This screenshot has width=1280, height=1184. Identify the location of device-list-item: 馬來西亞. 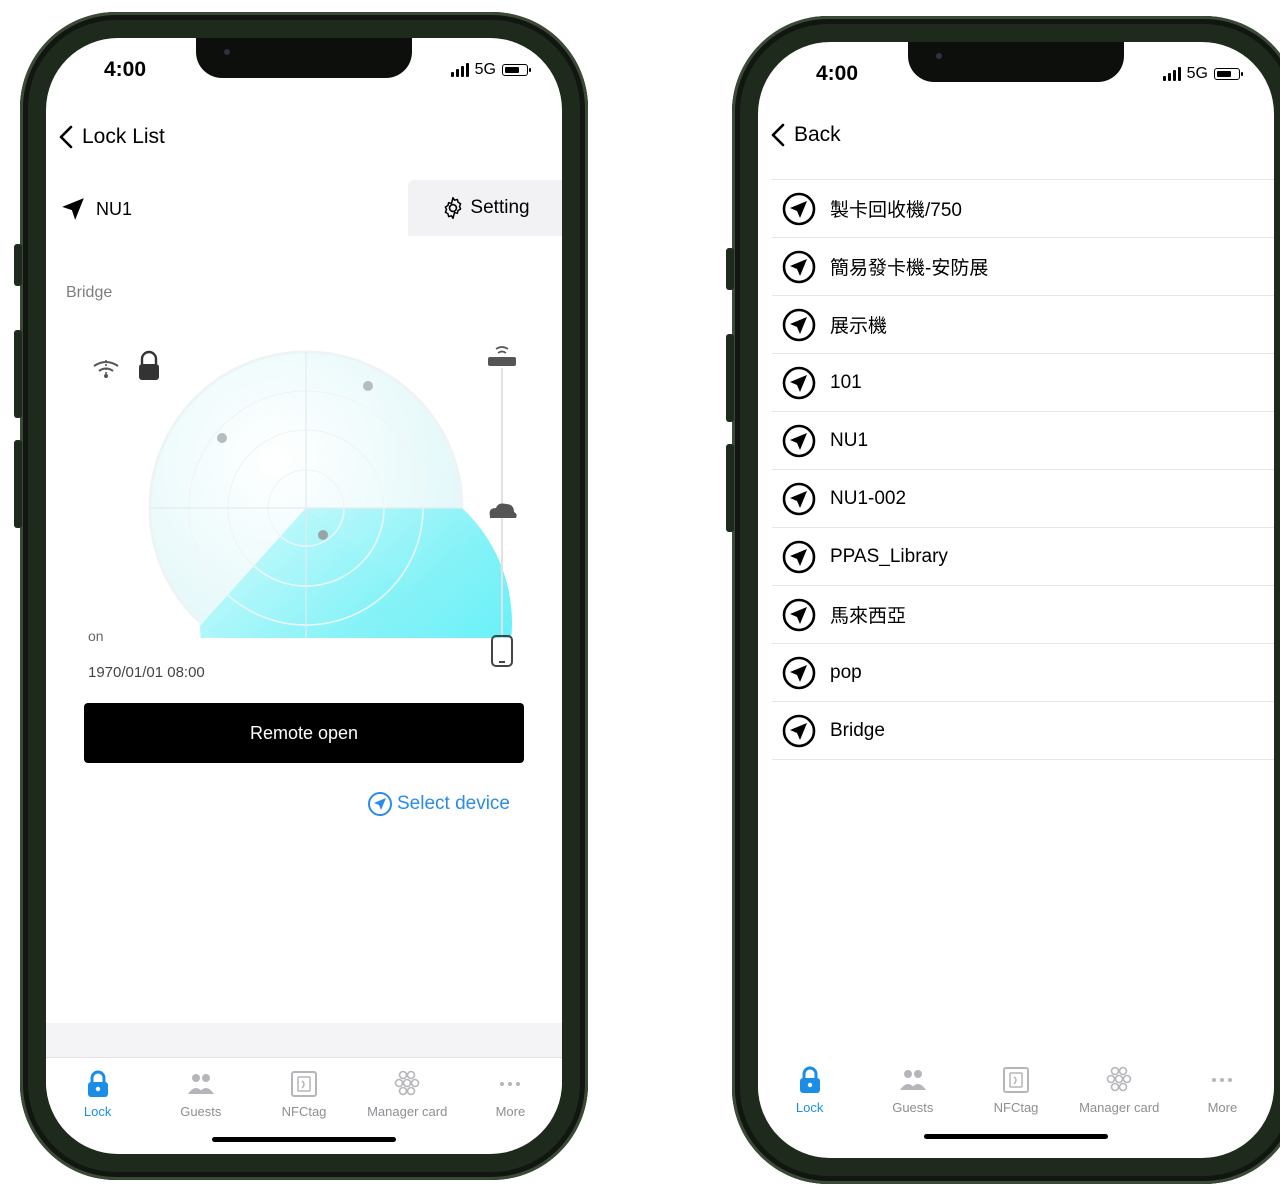
(1023, 614).